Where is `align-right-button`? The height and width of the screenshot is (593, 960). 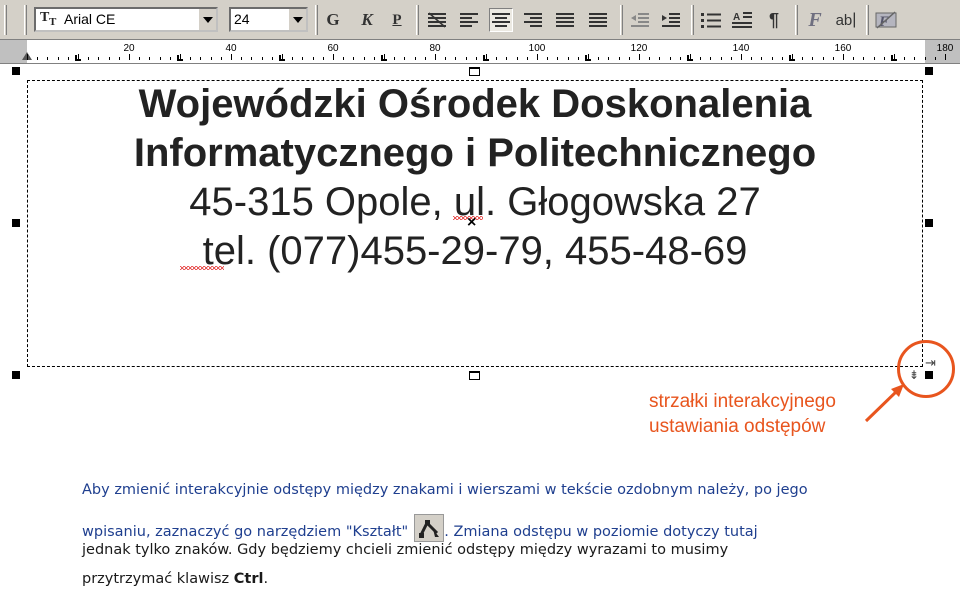
align-right-button is located at coordinates (533, 20).